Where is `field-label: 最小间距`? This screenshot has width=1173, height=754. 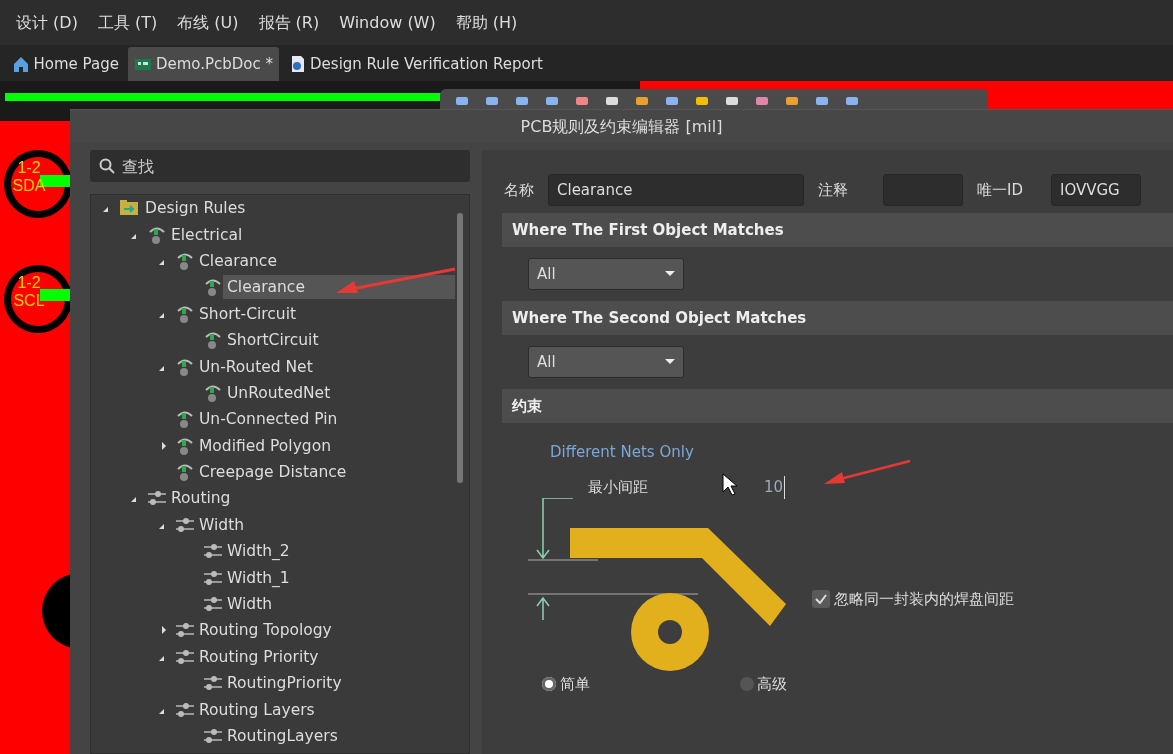 field-label: 最小间距 is located at coordinates (618, 487).